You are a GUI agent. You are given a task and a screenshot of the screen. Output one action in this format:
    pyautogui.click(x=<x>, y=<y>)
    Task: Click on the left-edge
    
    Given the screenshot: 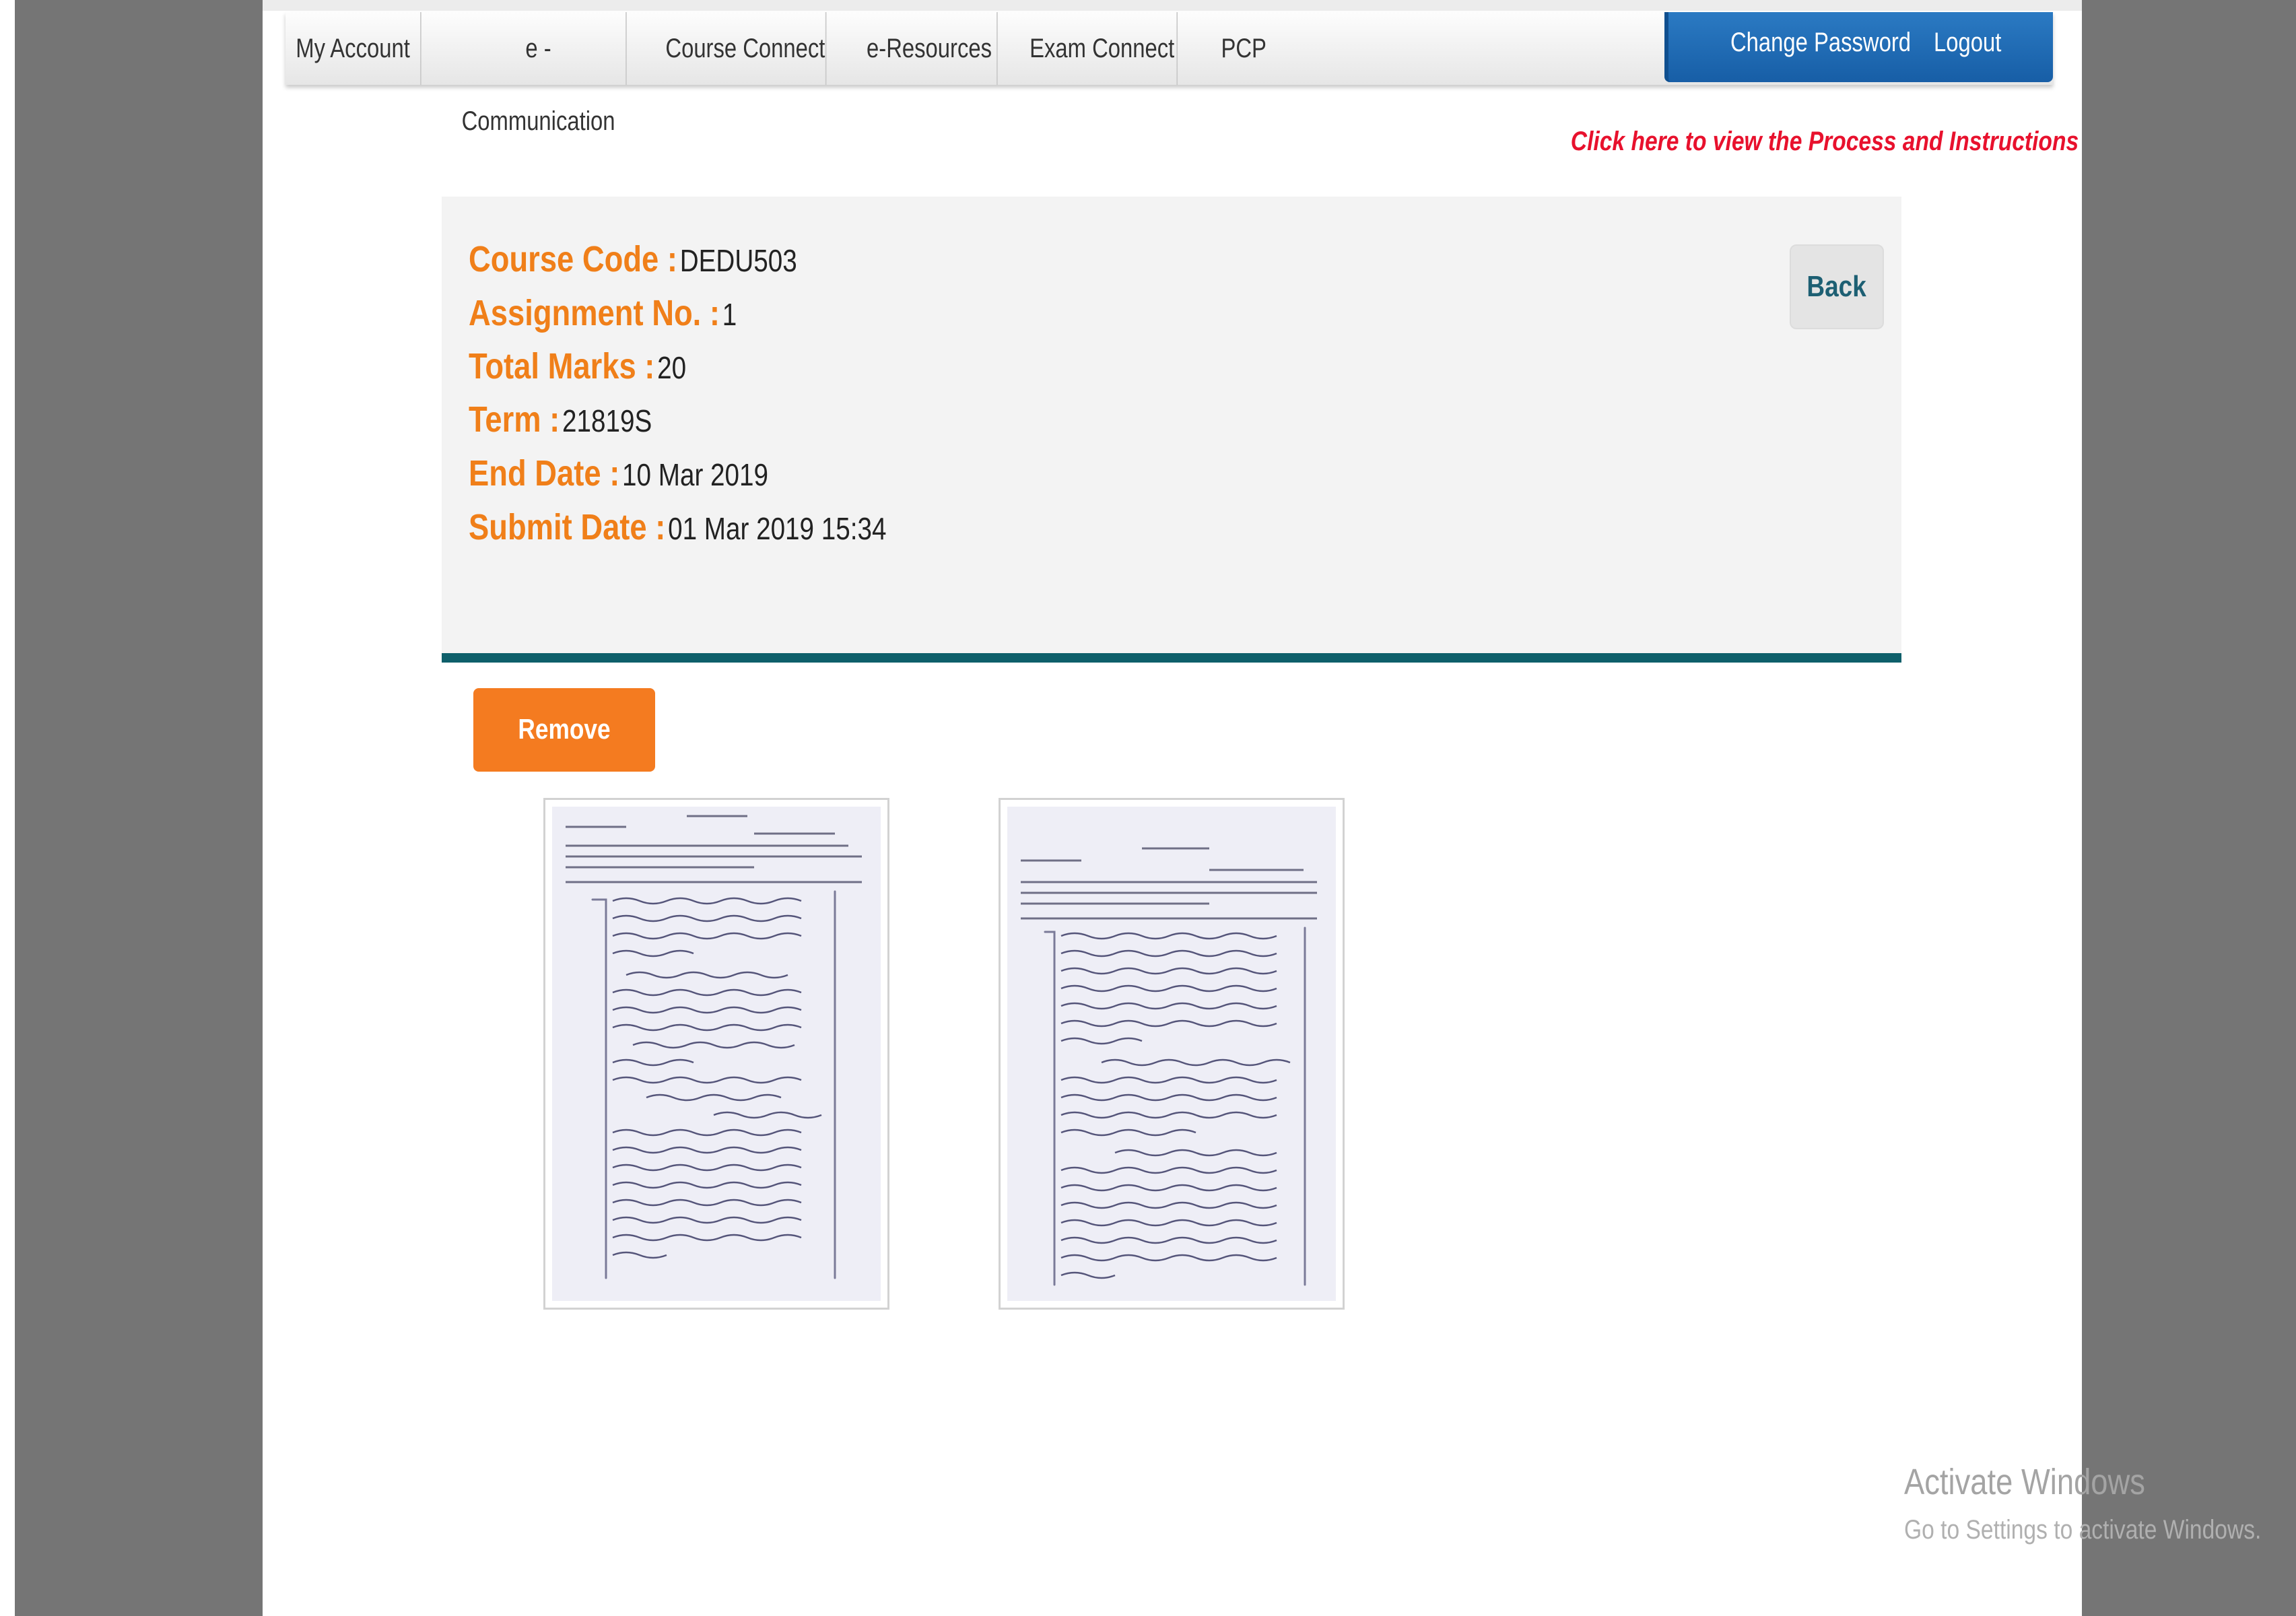 What is the action you would take?
    pyautogui.click(x=7, y=808)
    